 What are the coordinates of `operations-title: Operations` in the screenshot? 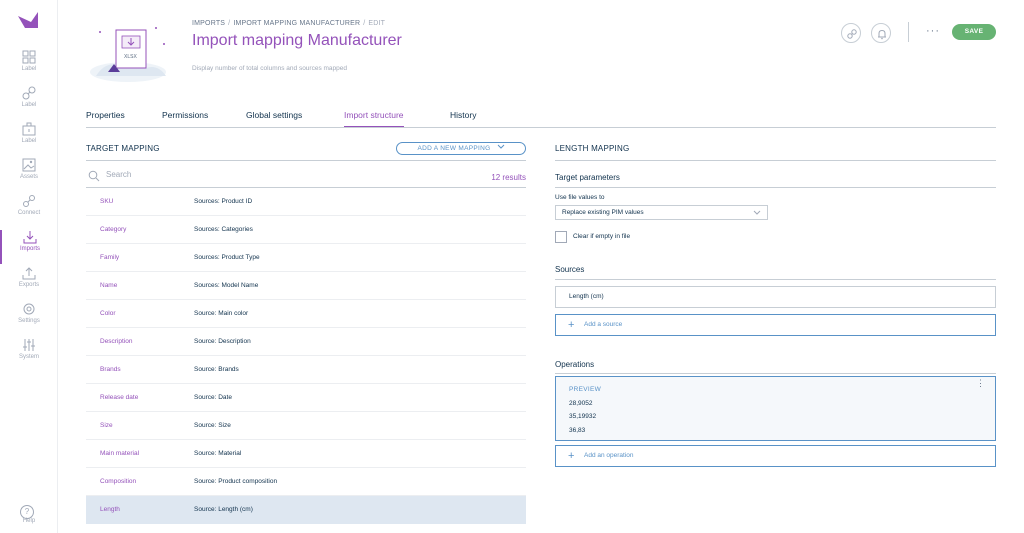 It's located at (575, 364).